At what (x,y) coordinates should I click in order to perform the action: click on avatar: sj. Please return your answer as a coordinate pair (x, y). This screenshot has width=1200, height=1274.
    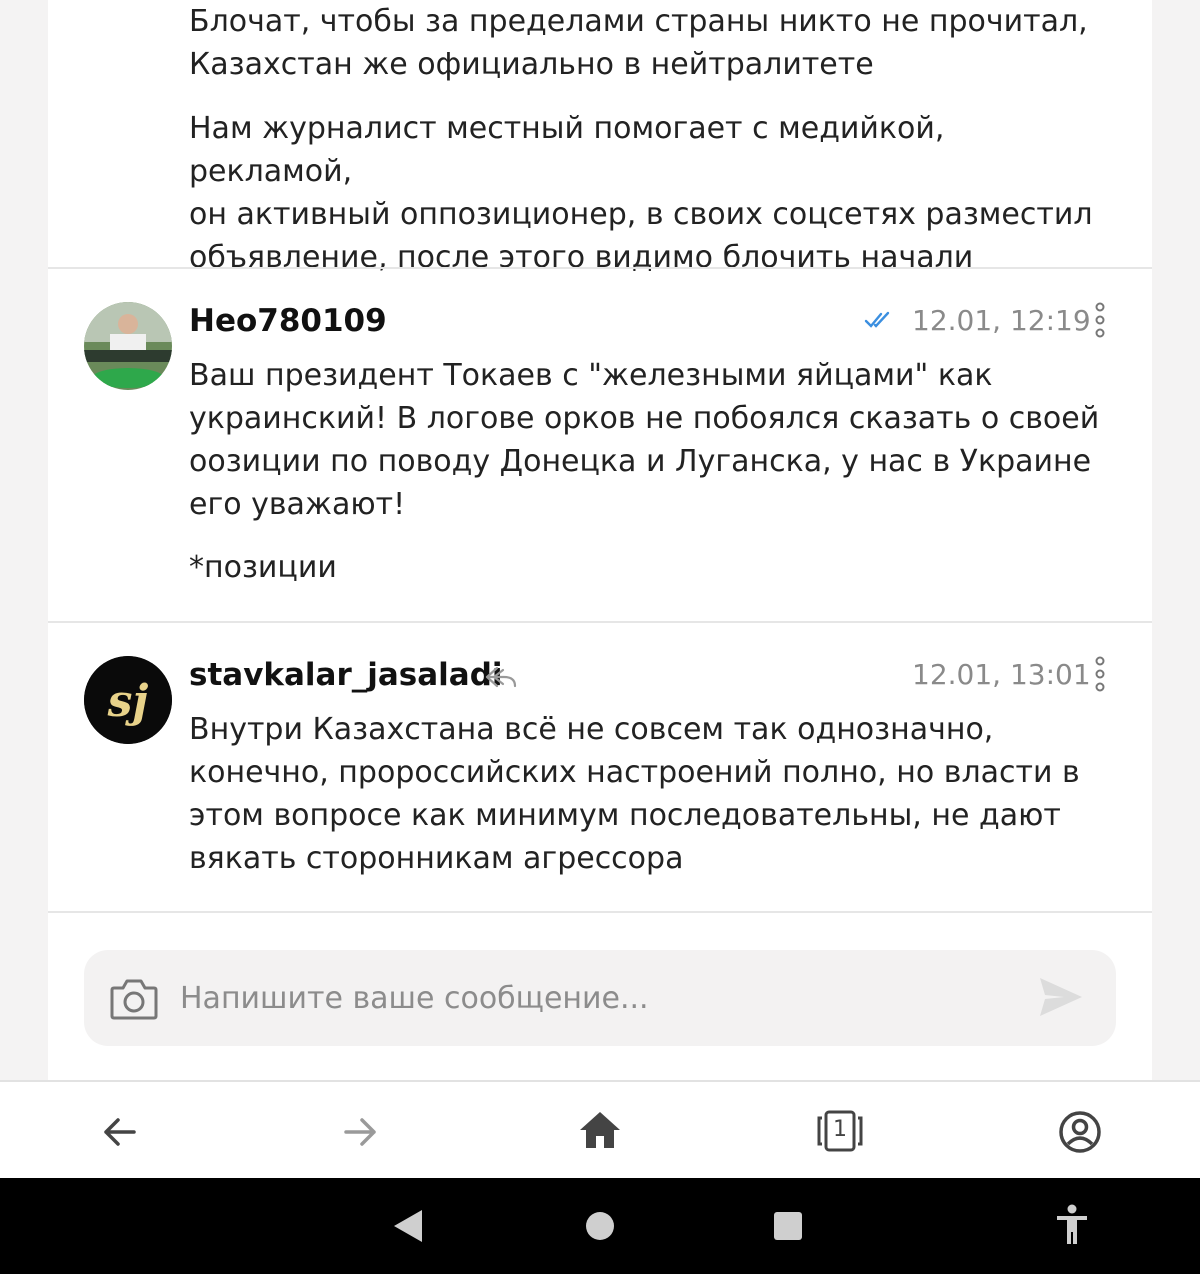
    Looking at the image, I should click on (128, 700).